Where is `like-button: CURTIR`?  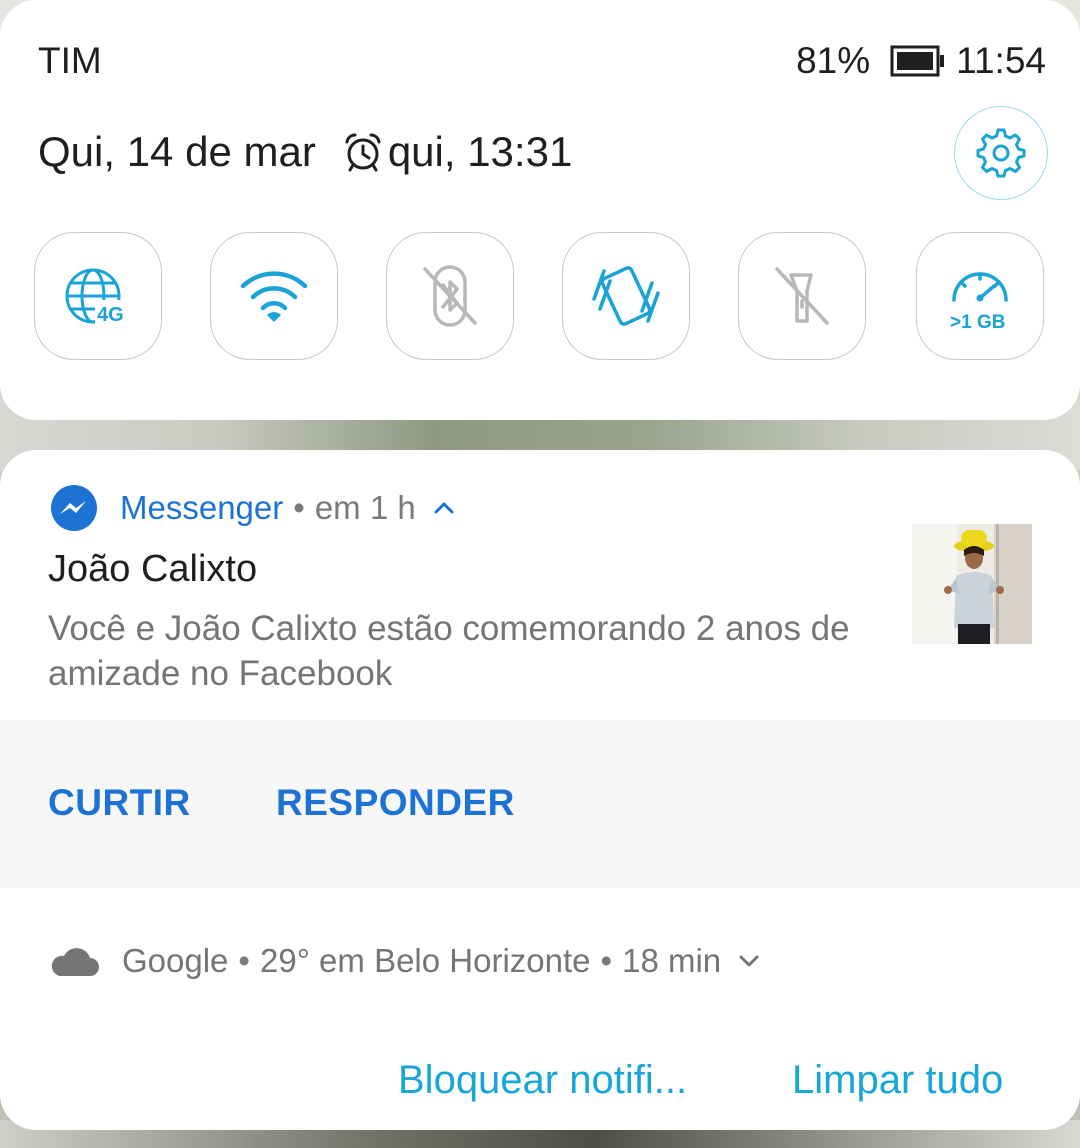
like-button: CURTIR is located at coordinates (119, 803).